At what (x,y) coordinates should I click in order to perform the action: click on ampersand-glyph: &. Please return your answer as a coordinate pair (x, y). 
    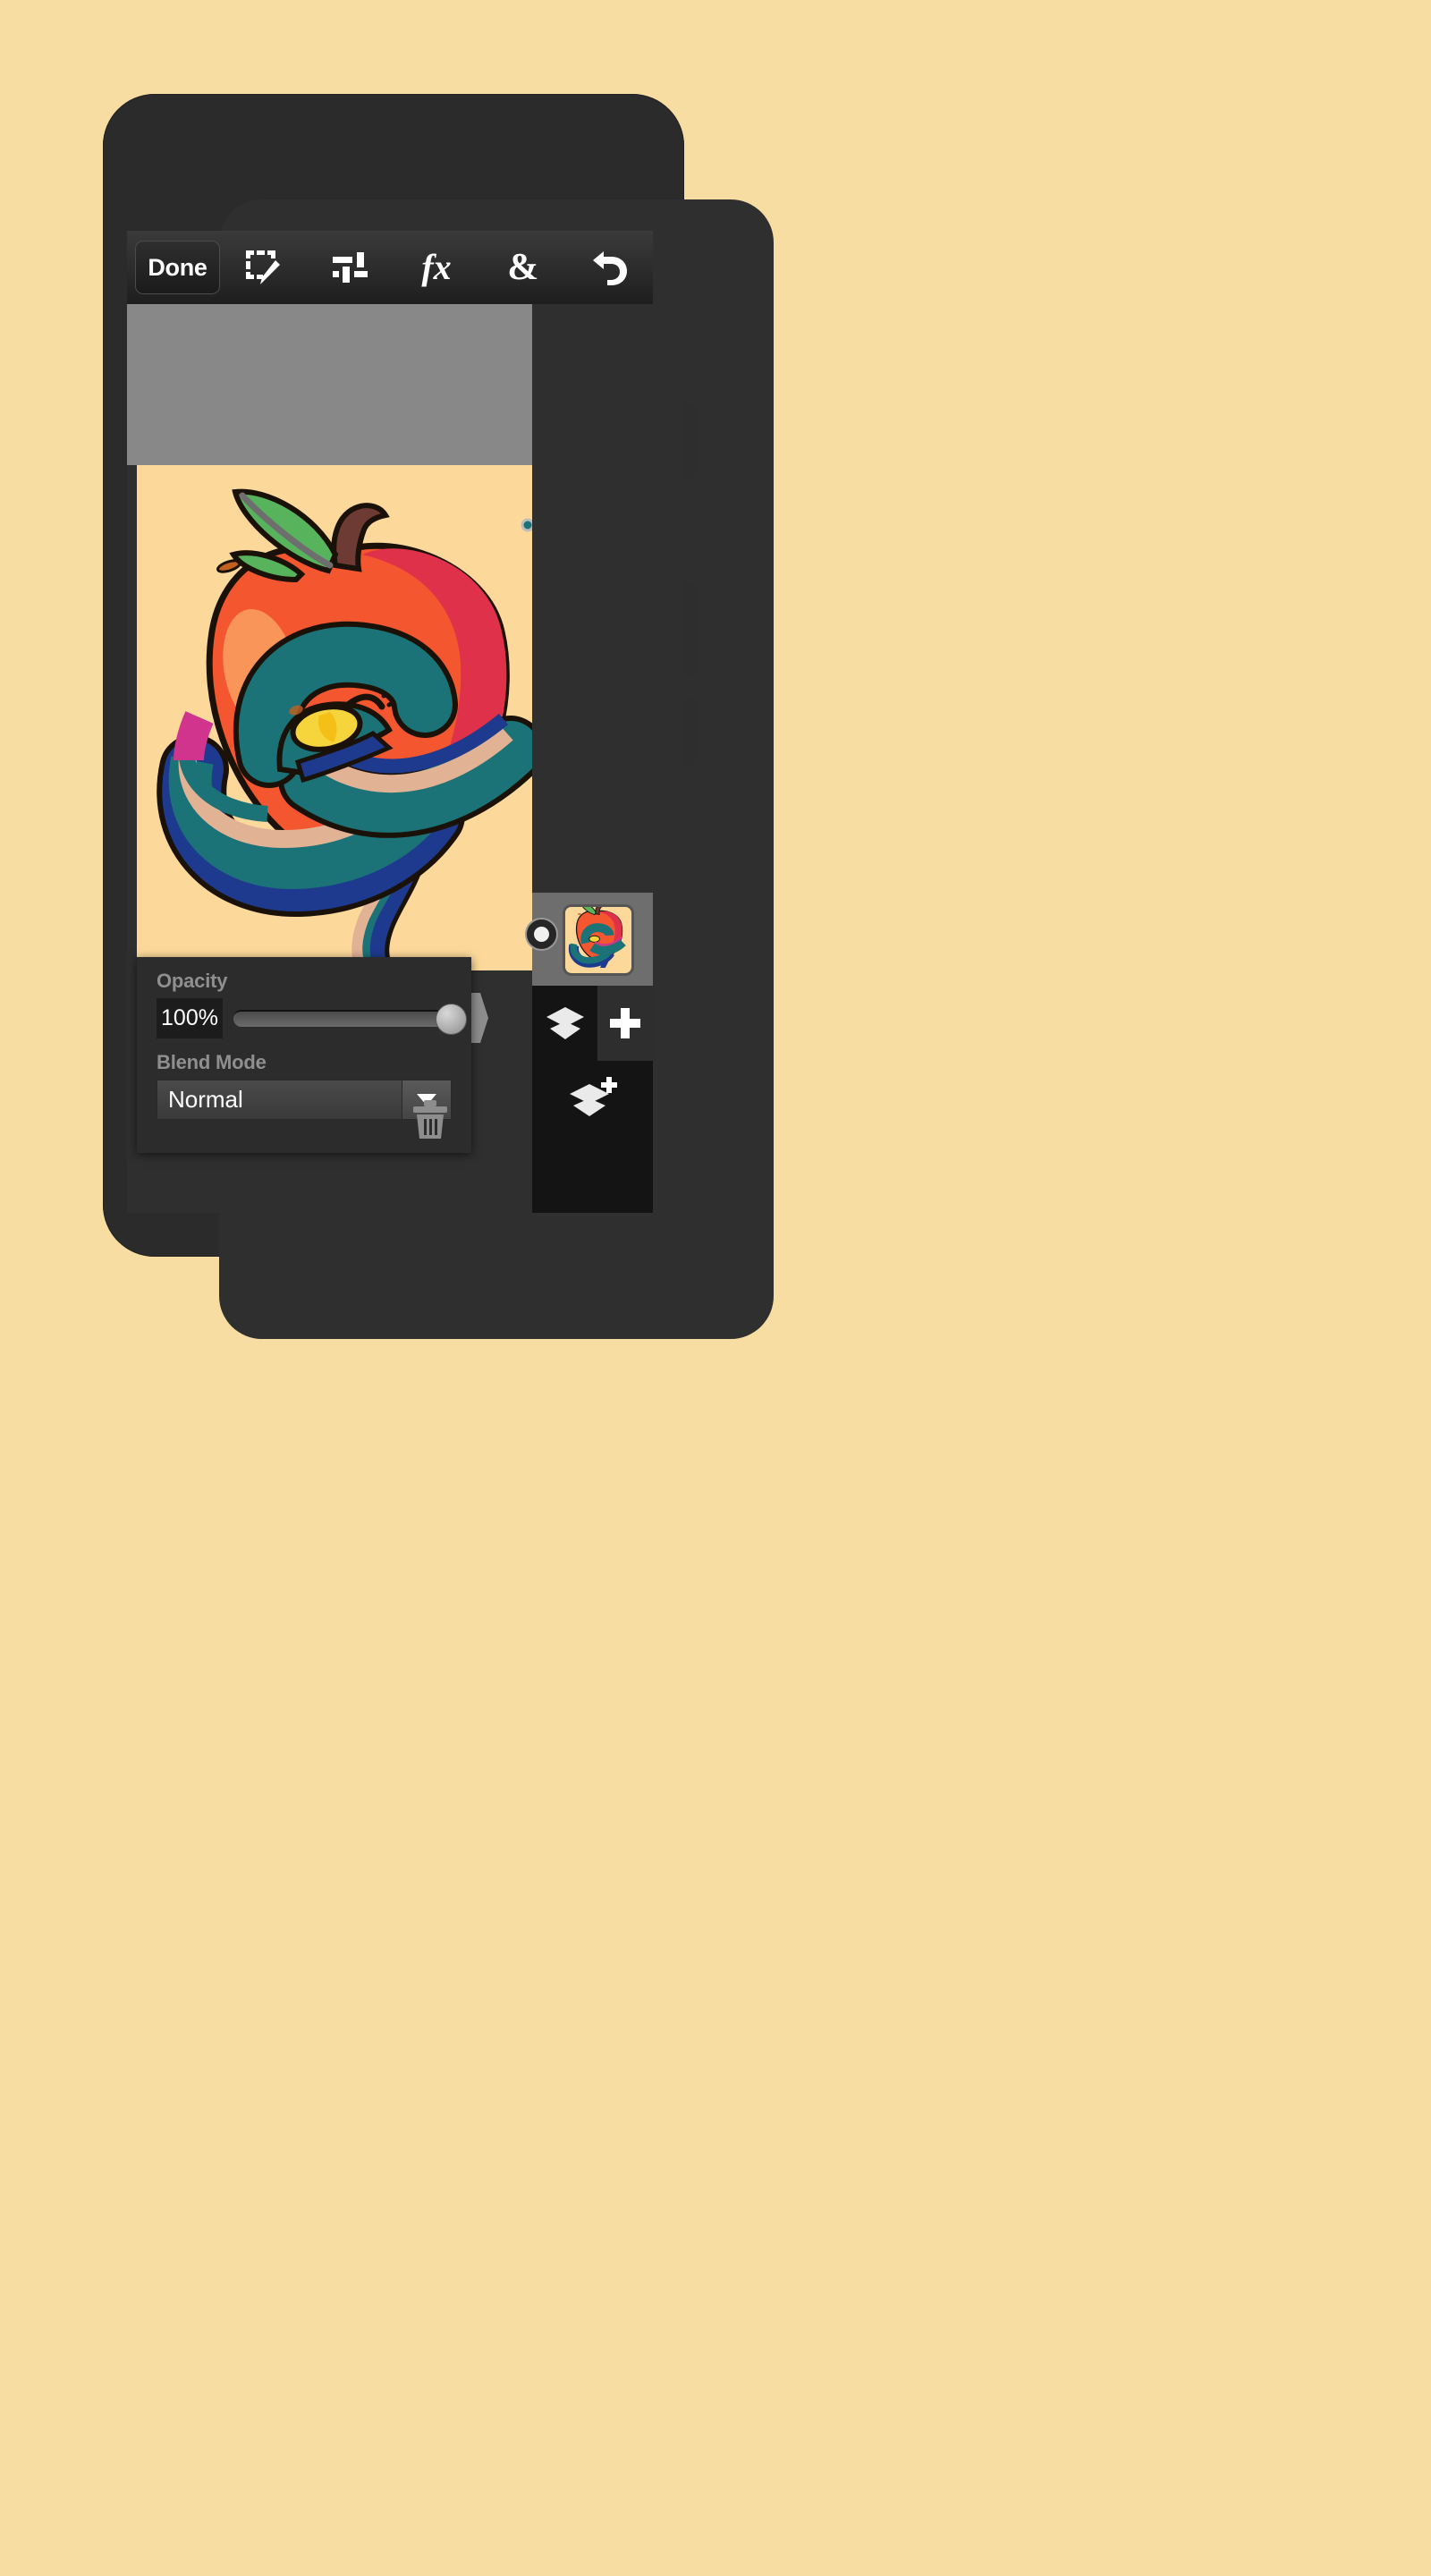
    Looking at the image, I should click on (523, 267).